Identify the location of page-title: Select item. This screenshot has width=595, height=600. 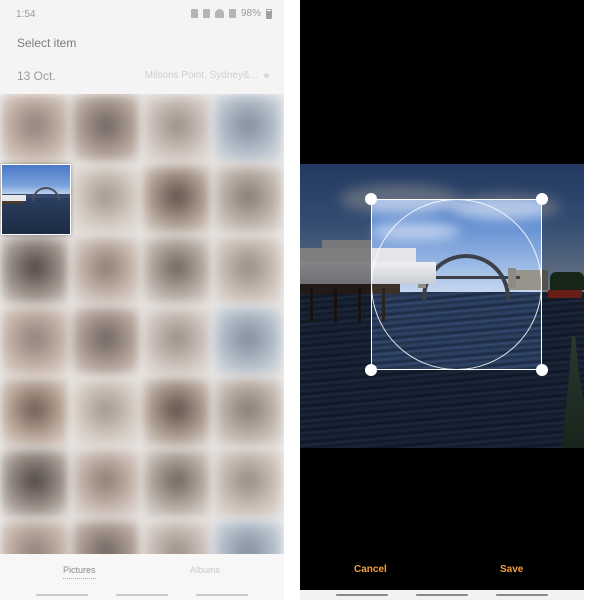
(47, 43).